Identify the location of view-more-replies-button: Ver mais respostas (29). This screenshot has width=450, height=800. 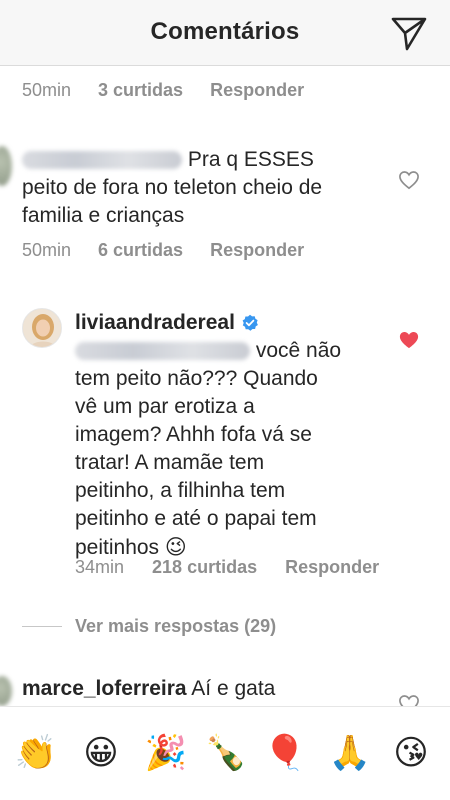
(175, 626).